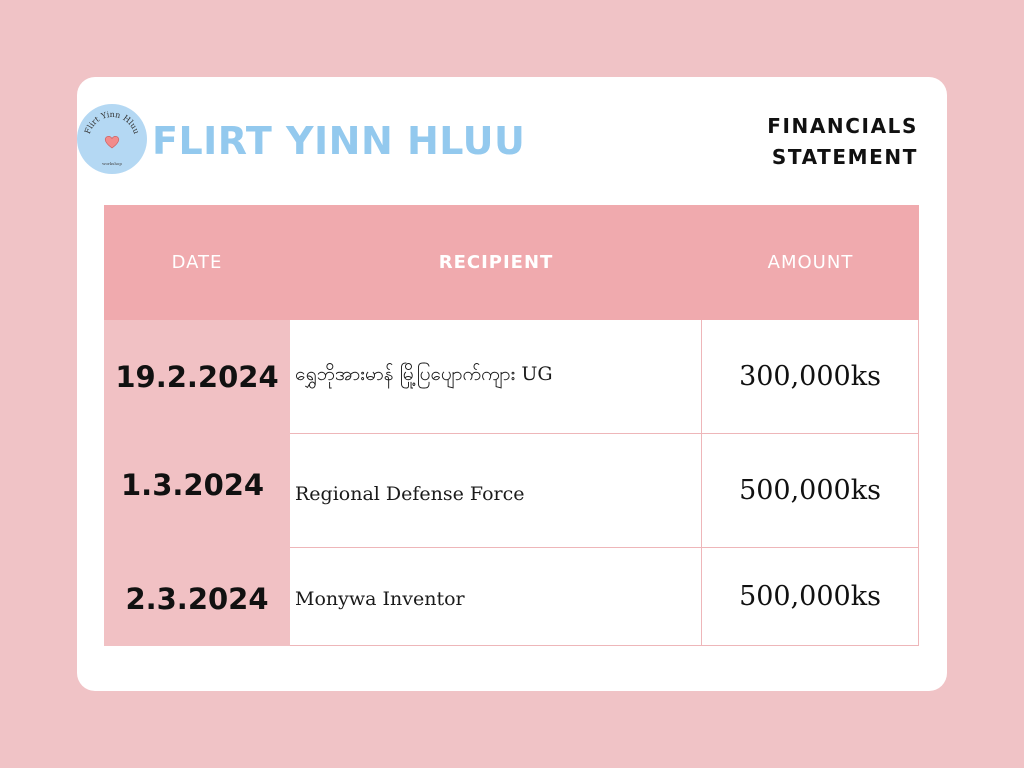 The width and height of the screenshot is (1024, 768). I want to click on column-header-recipient: RECIPIENT, so click(496, 262).